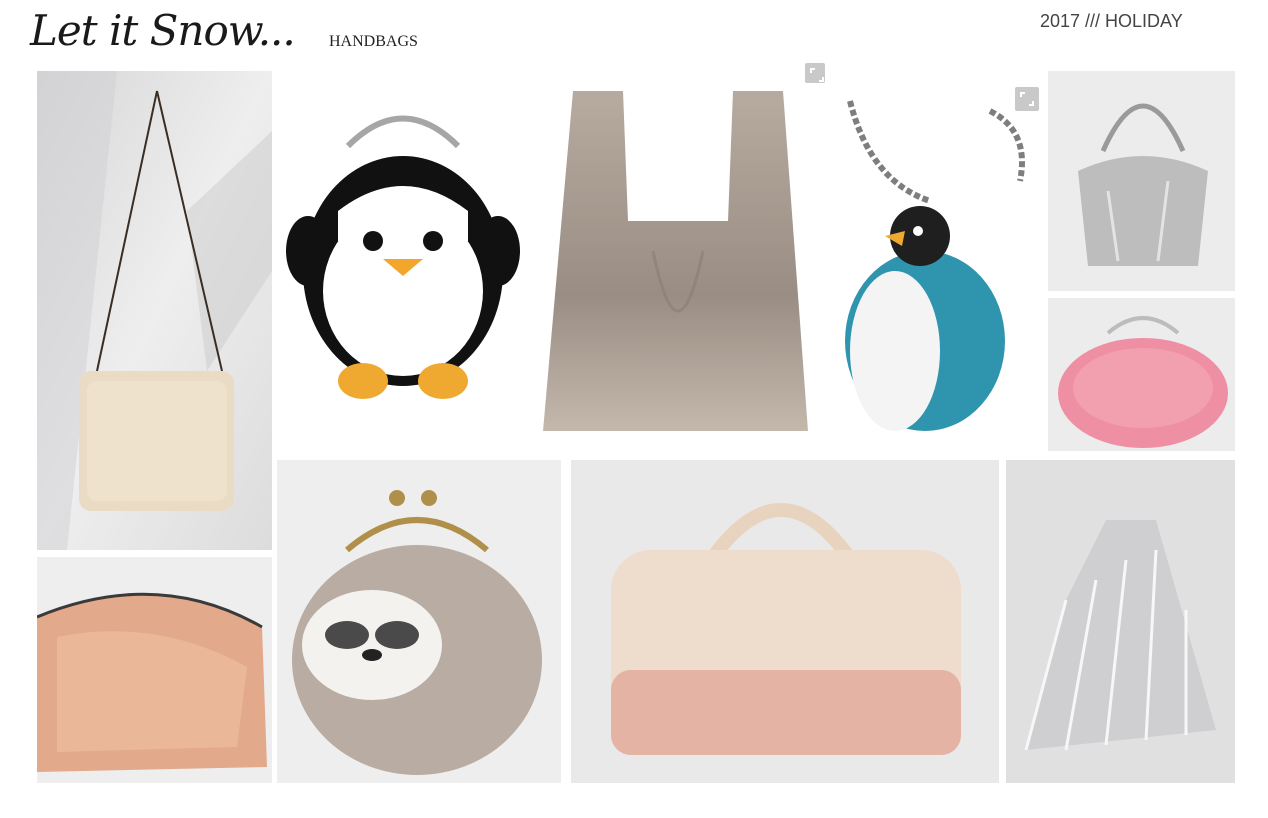 The image size is (1268, 818). What do you see at coordinates (1141, 181) in the screenshot?
I see `silver-bucket-bag-image` at bounding box center [1141, 181].